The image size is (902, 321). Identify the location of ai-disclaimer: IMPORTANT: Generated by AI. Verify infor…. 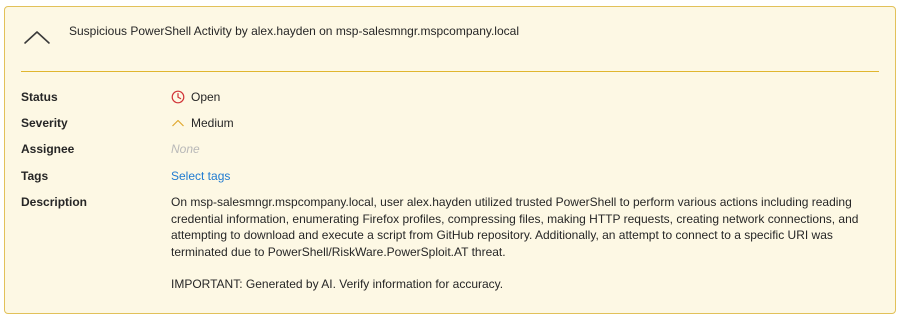
(337, 284).